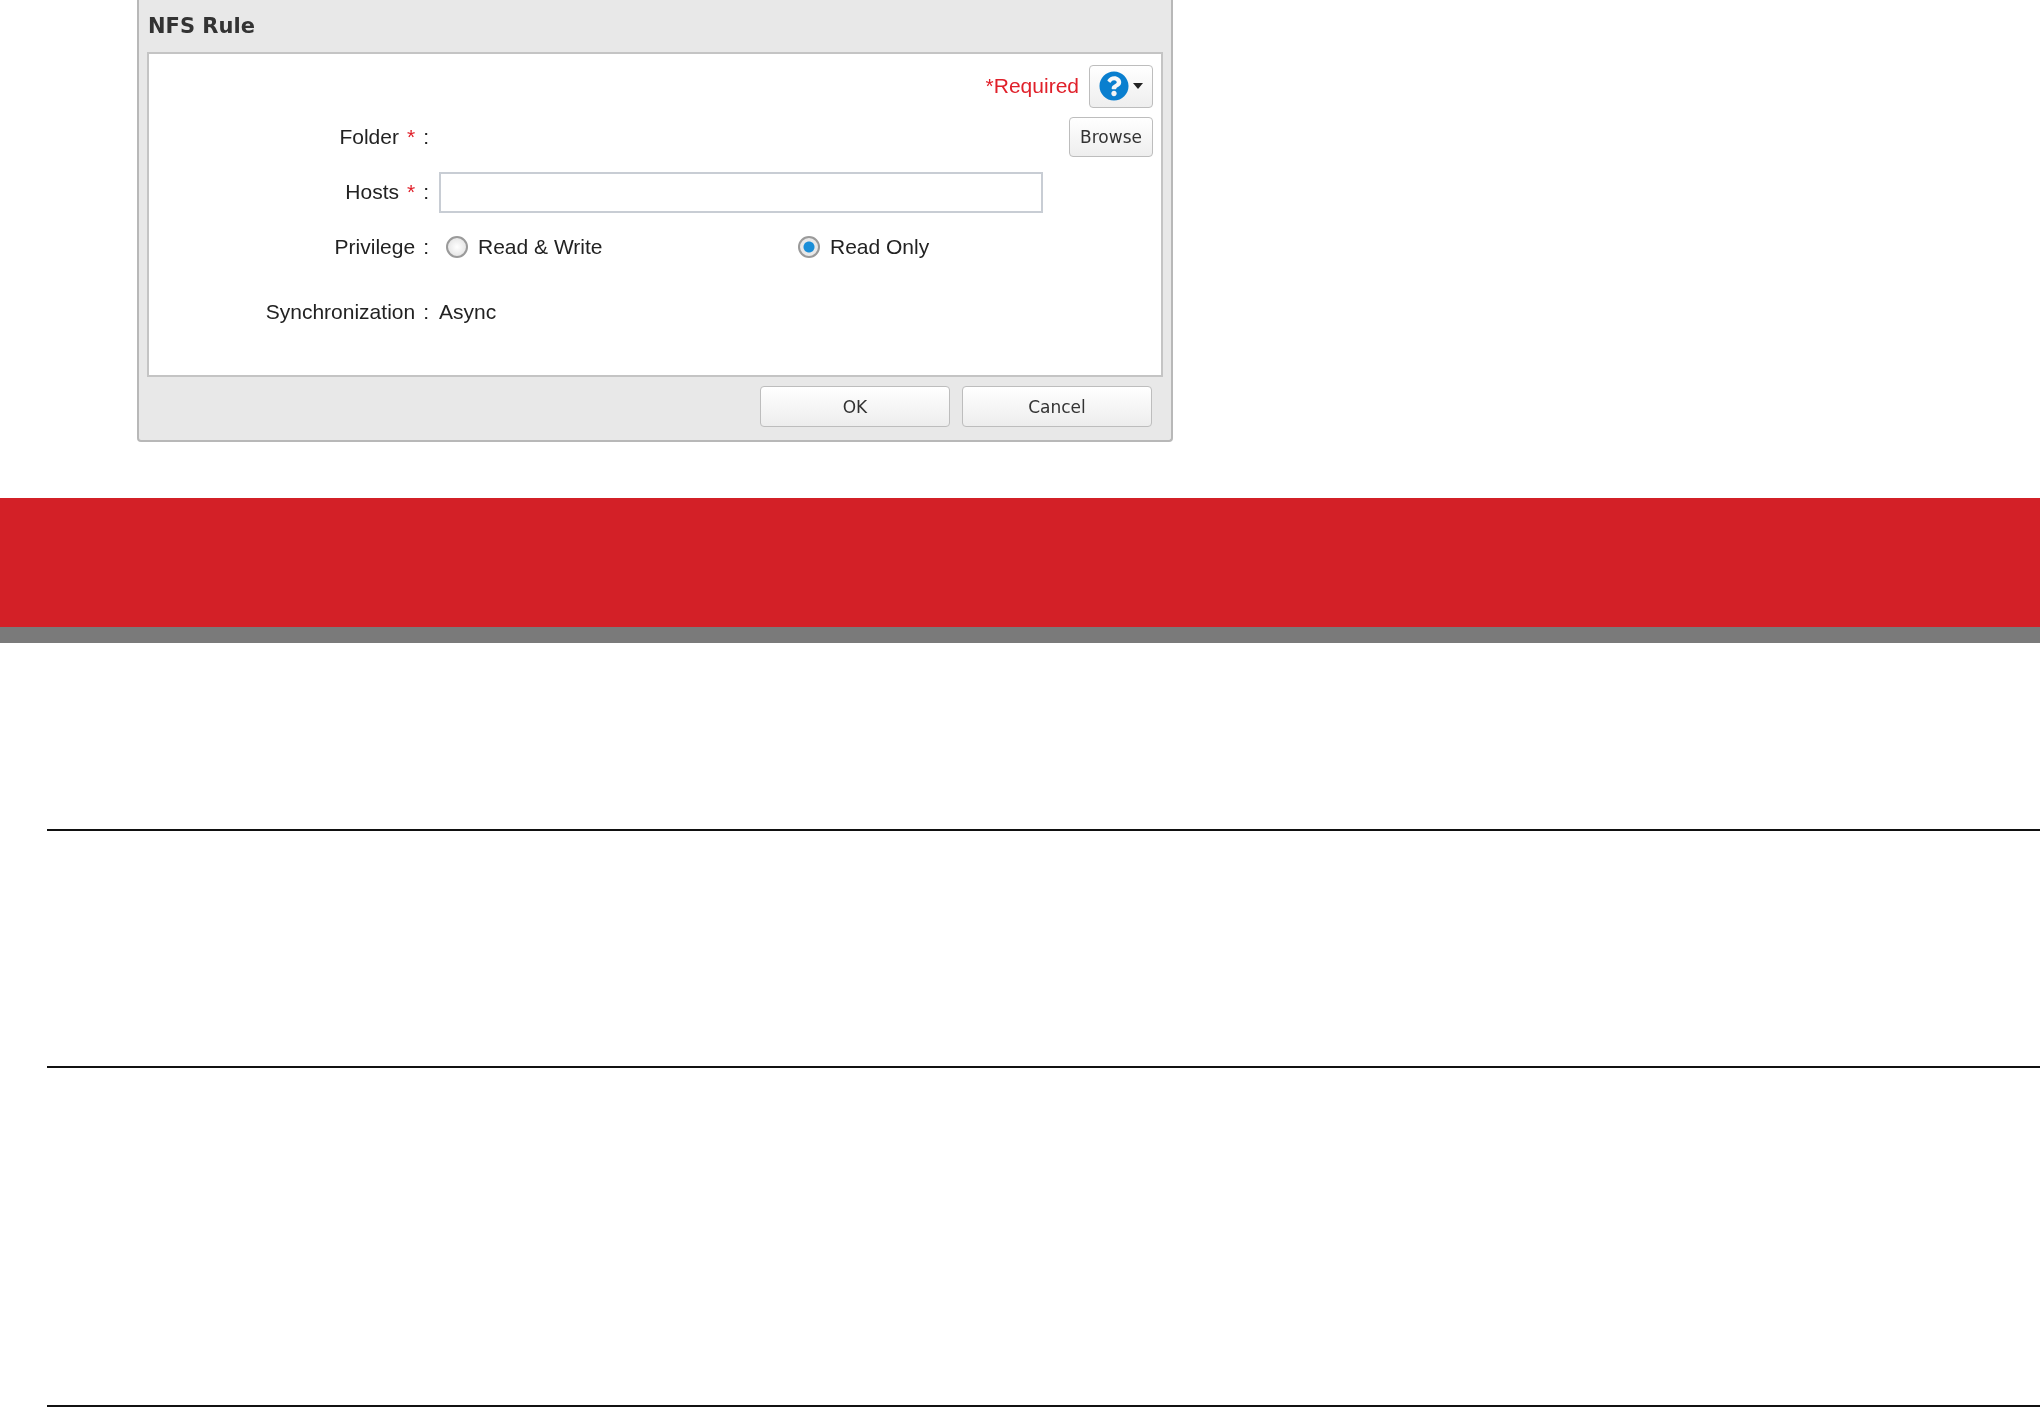 Image resolution: width=2040 pixels, height=1408 pixels. I want to click on field-label: Synchronization, so click(340, 312).